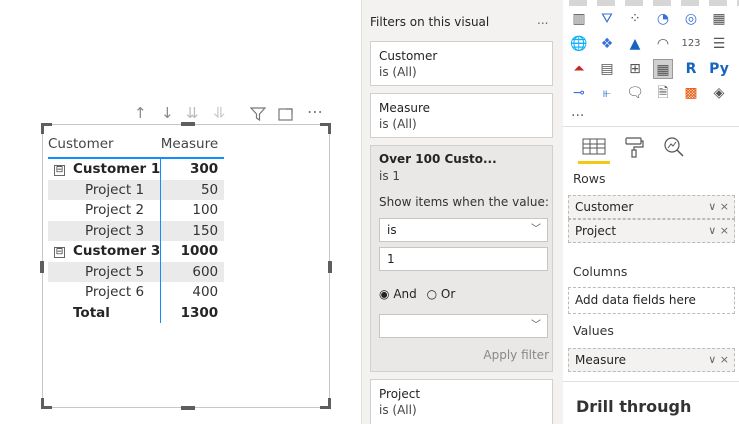  What do you see at coordinates (579, 44) in the screenshot?
I see `map-icon: 🌐` at bounding box center [579, 44].